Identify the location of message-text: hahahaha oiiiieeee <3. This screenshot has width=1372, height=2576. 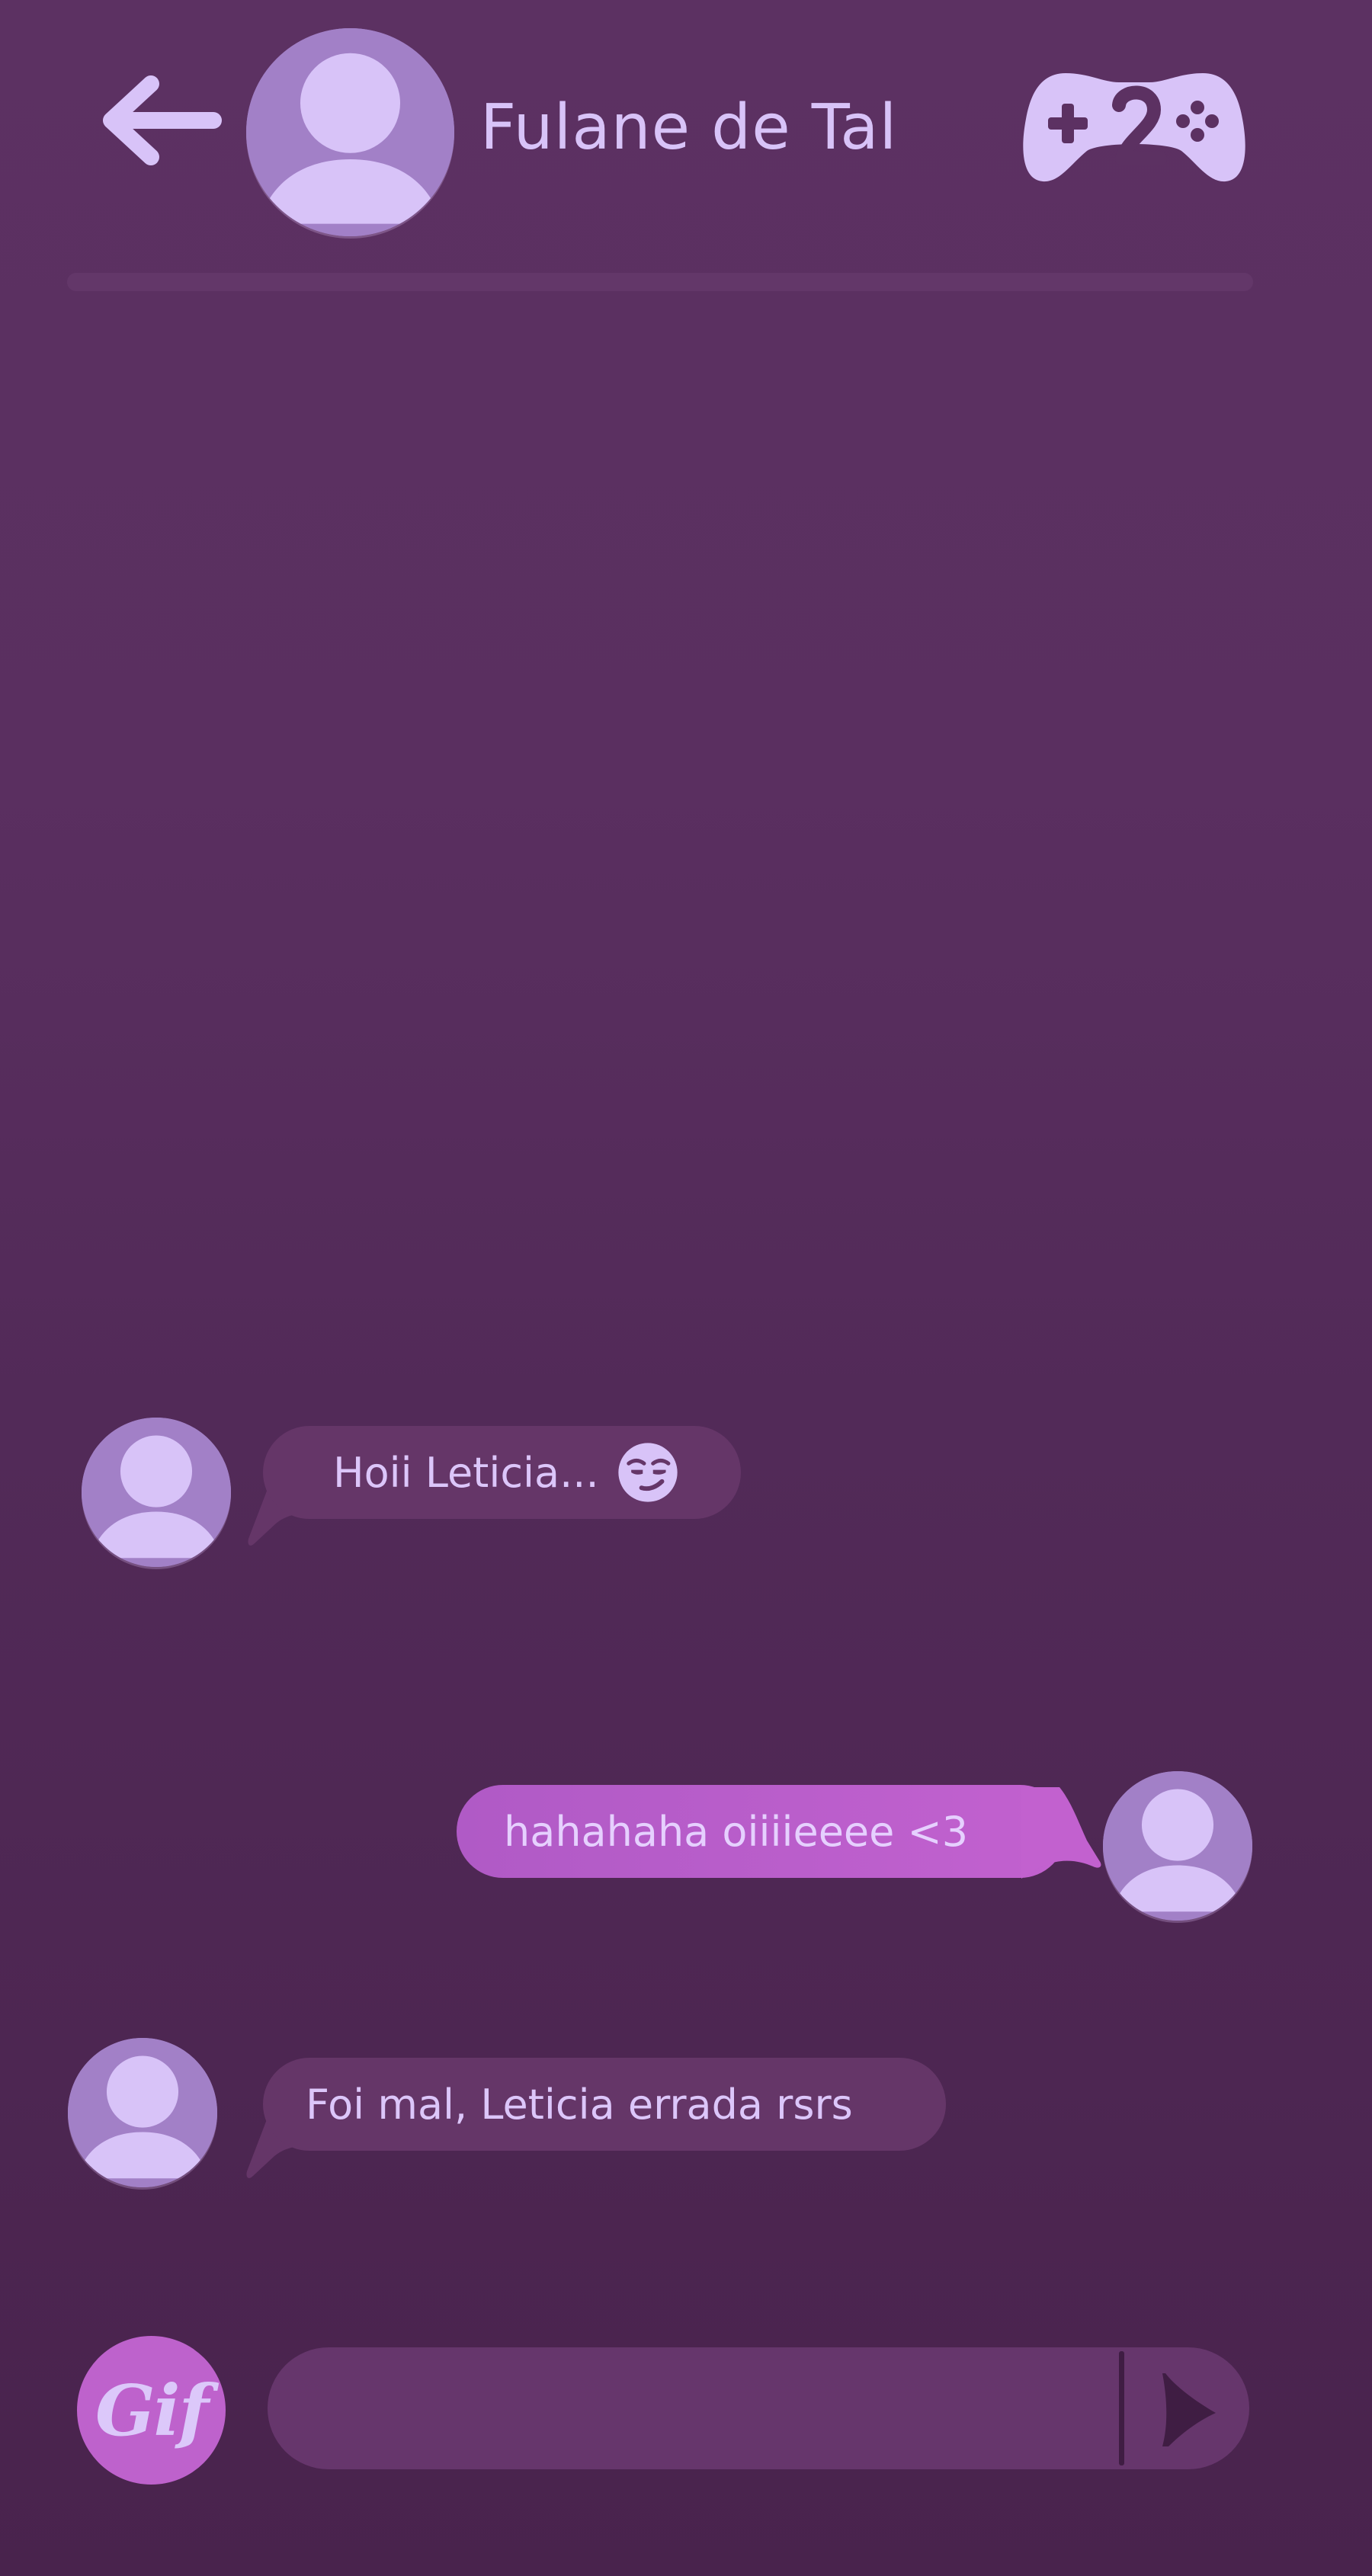
(737, 1832).